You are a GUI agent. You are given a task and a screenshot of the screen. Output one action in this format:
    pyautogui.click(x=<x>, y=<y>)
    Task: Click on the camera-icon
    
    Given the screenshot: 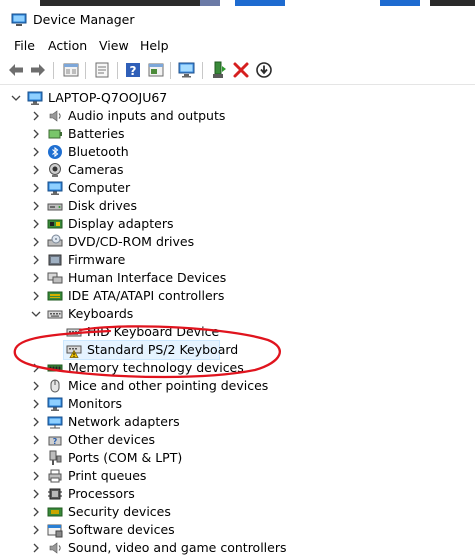 What is the action you would take?
    pyautogui.click(x=55, y=170)
    